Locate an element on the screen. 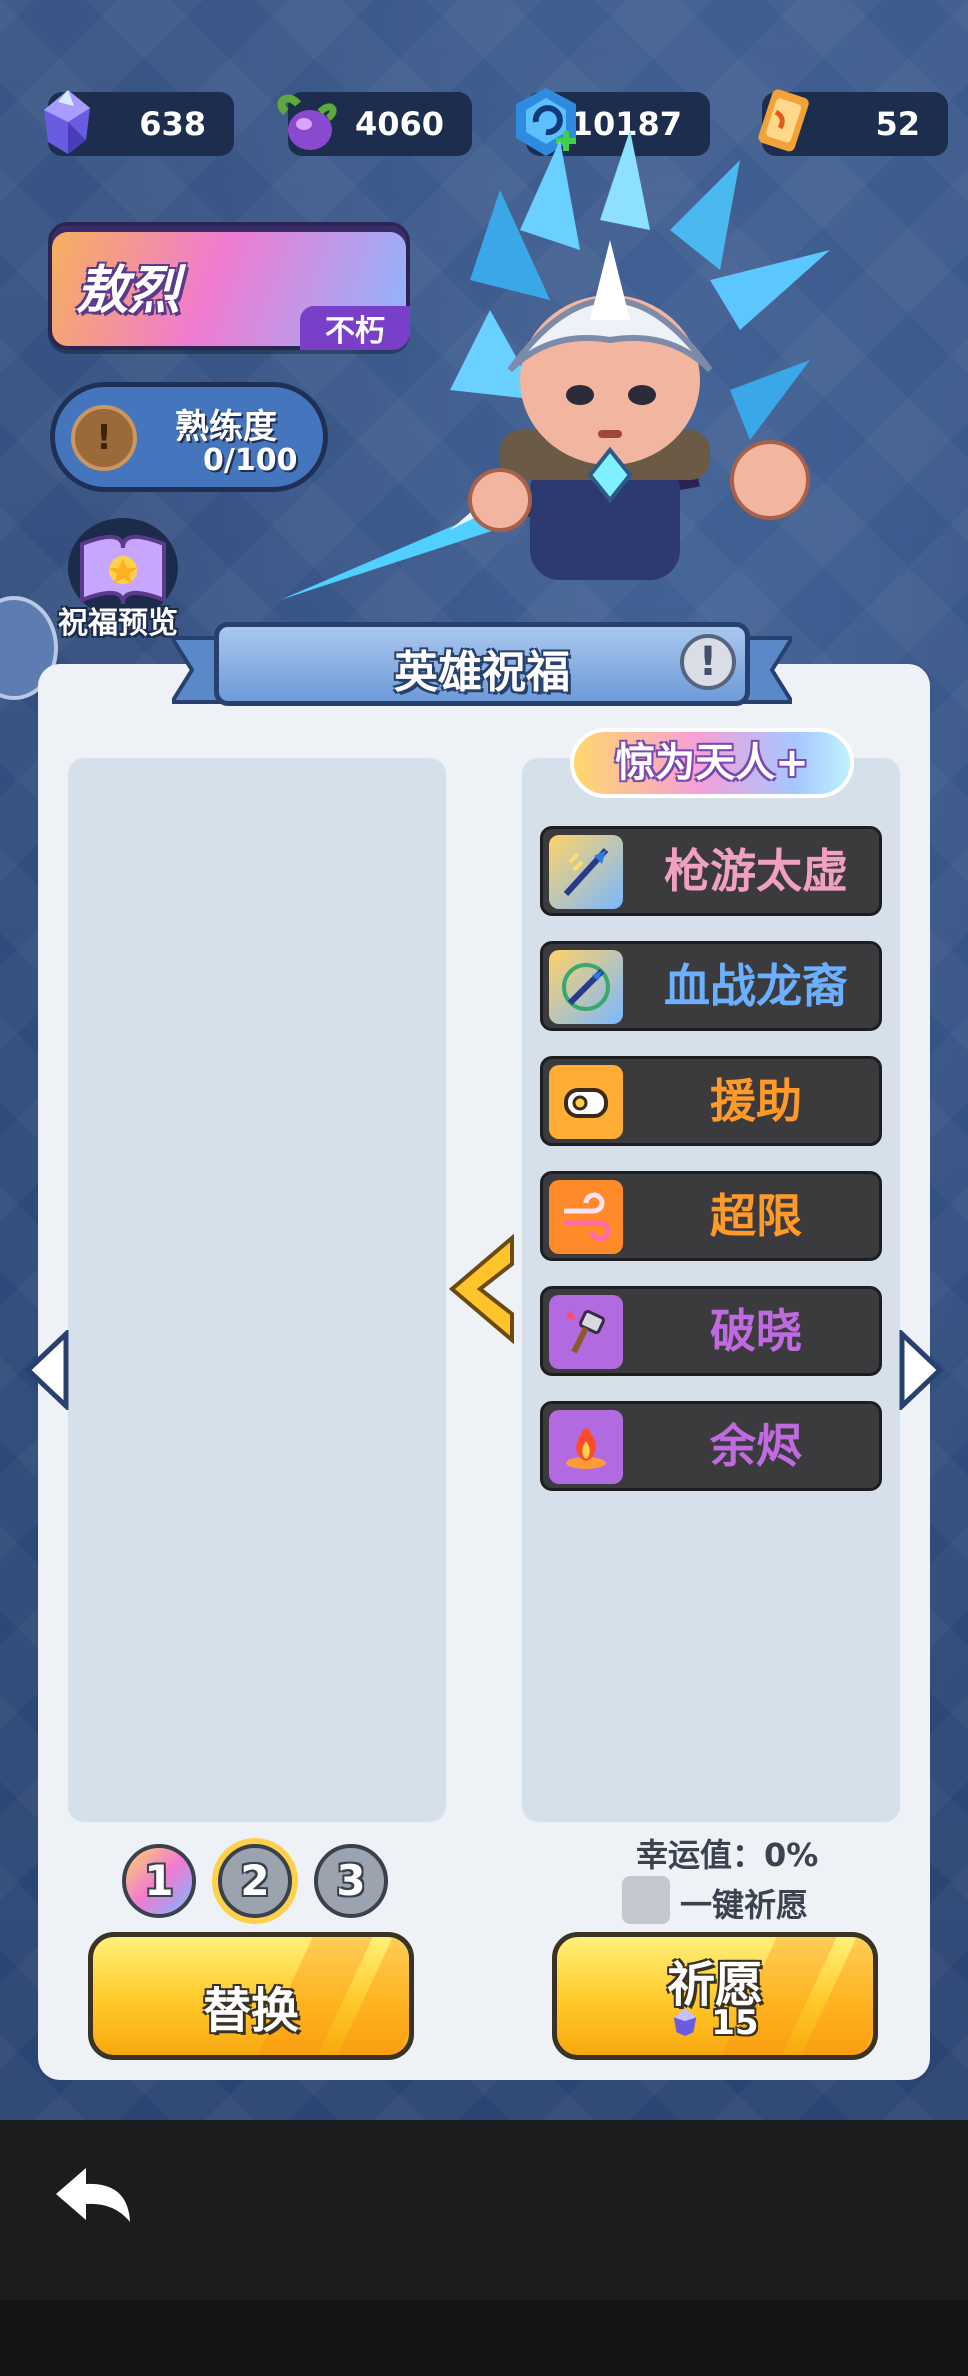  skill-item: 超限 is located at coordinates (711, 1216).